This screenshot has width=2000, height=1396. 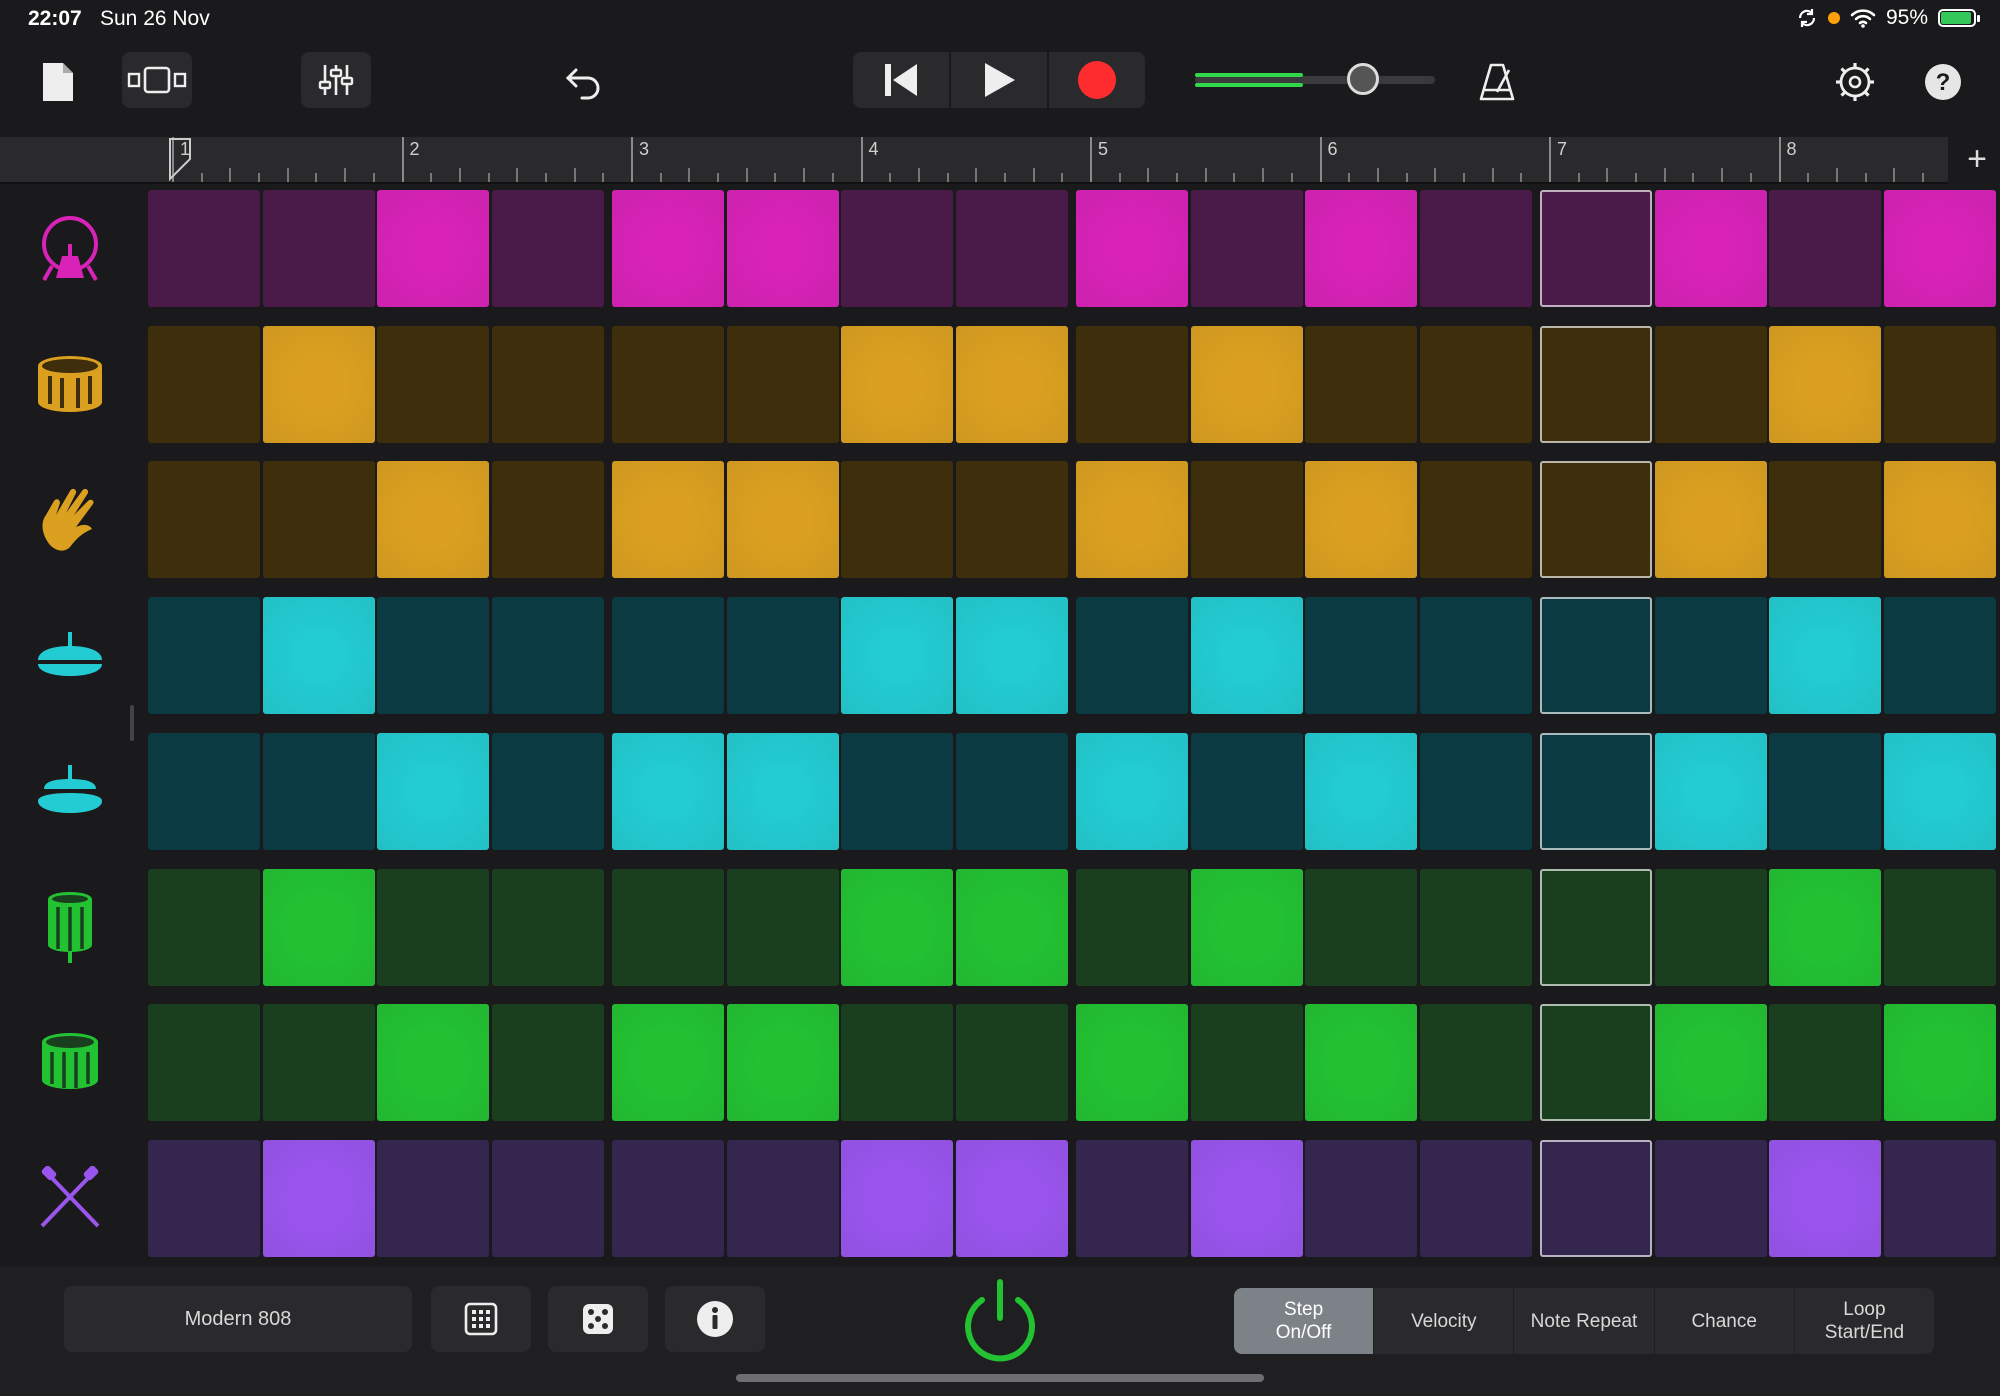 I want to click on kick-drum-icon, so click(x=70, y=248).